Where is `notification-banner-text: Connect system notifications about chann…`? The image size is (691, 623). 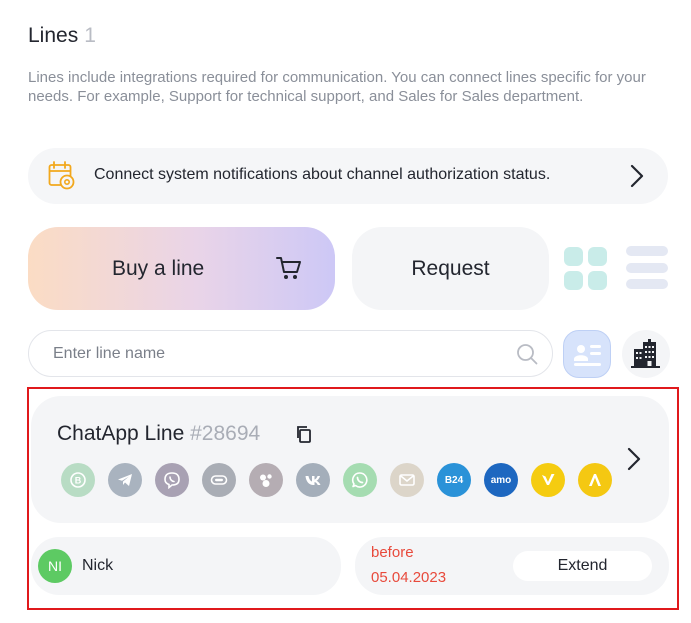
notification-banner-text: Connect system notifications about chann… is located at coordinates (322, 174).